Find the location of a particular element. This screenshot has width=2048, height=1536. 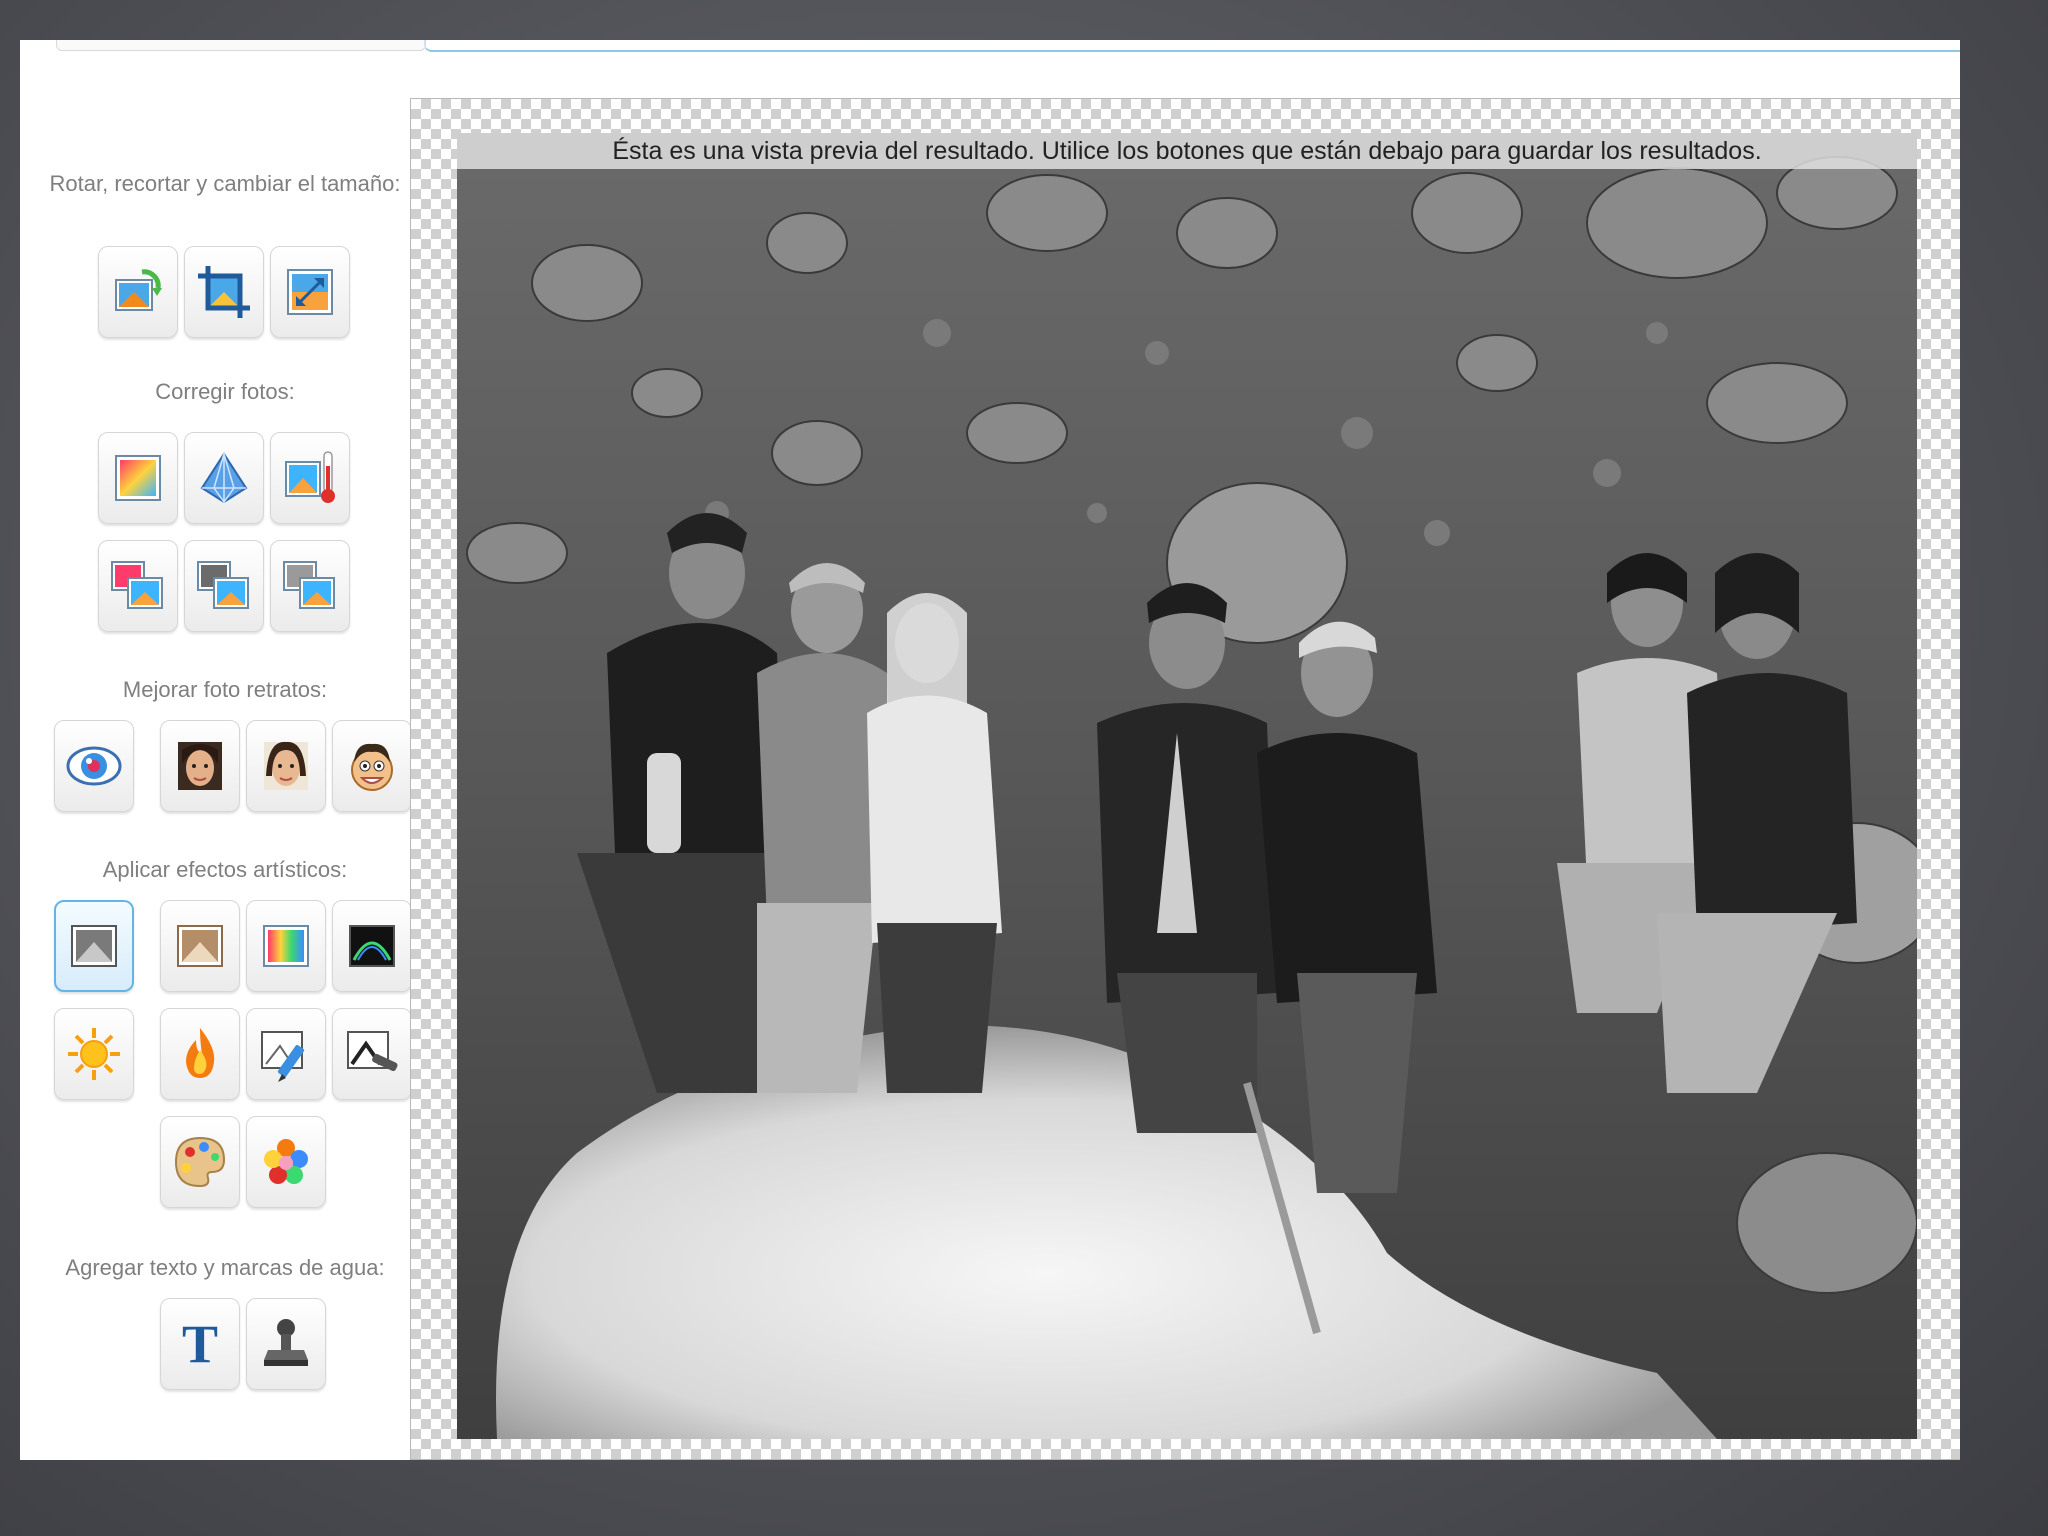

stamp-icon is located at coordinates (286, 1342).